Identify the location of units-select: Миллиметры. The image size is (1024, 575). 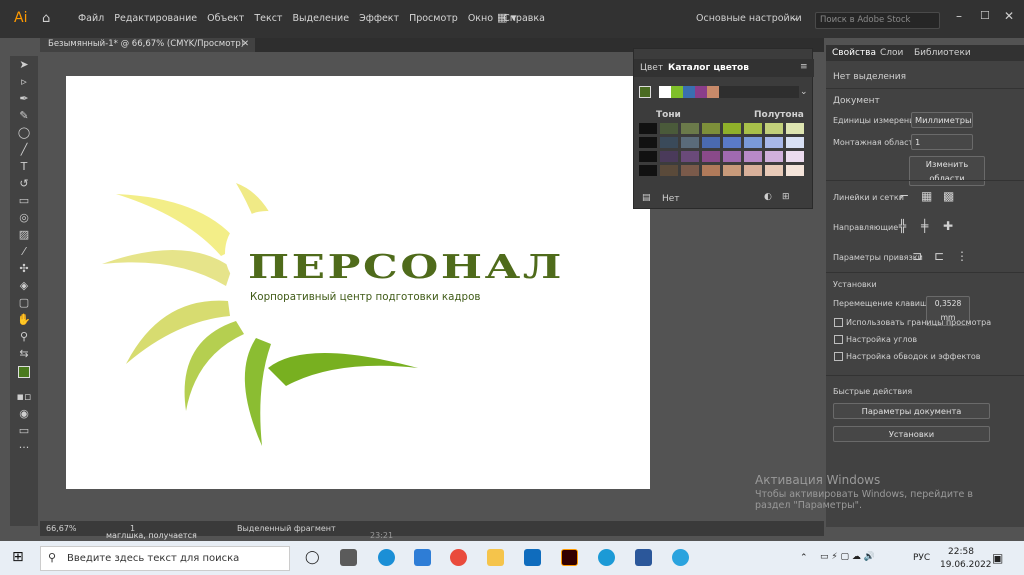
(942, 120).